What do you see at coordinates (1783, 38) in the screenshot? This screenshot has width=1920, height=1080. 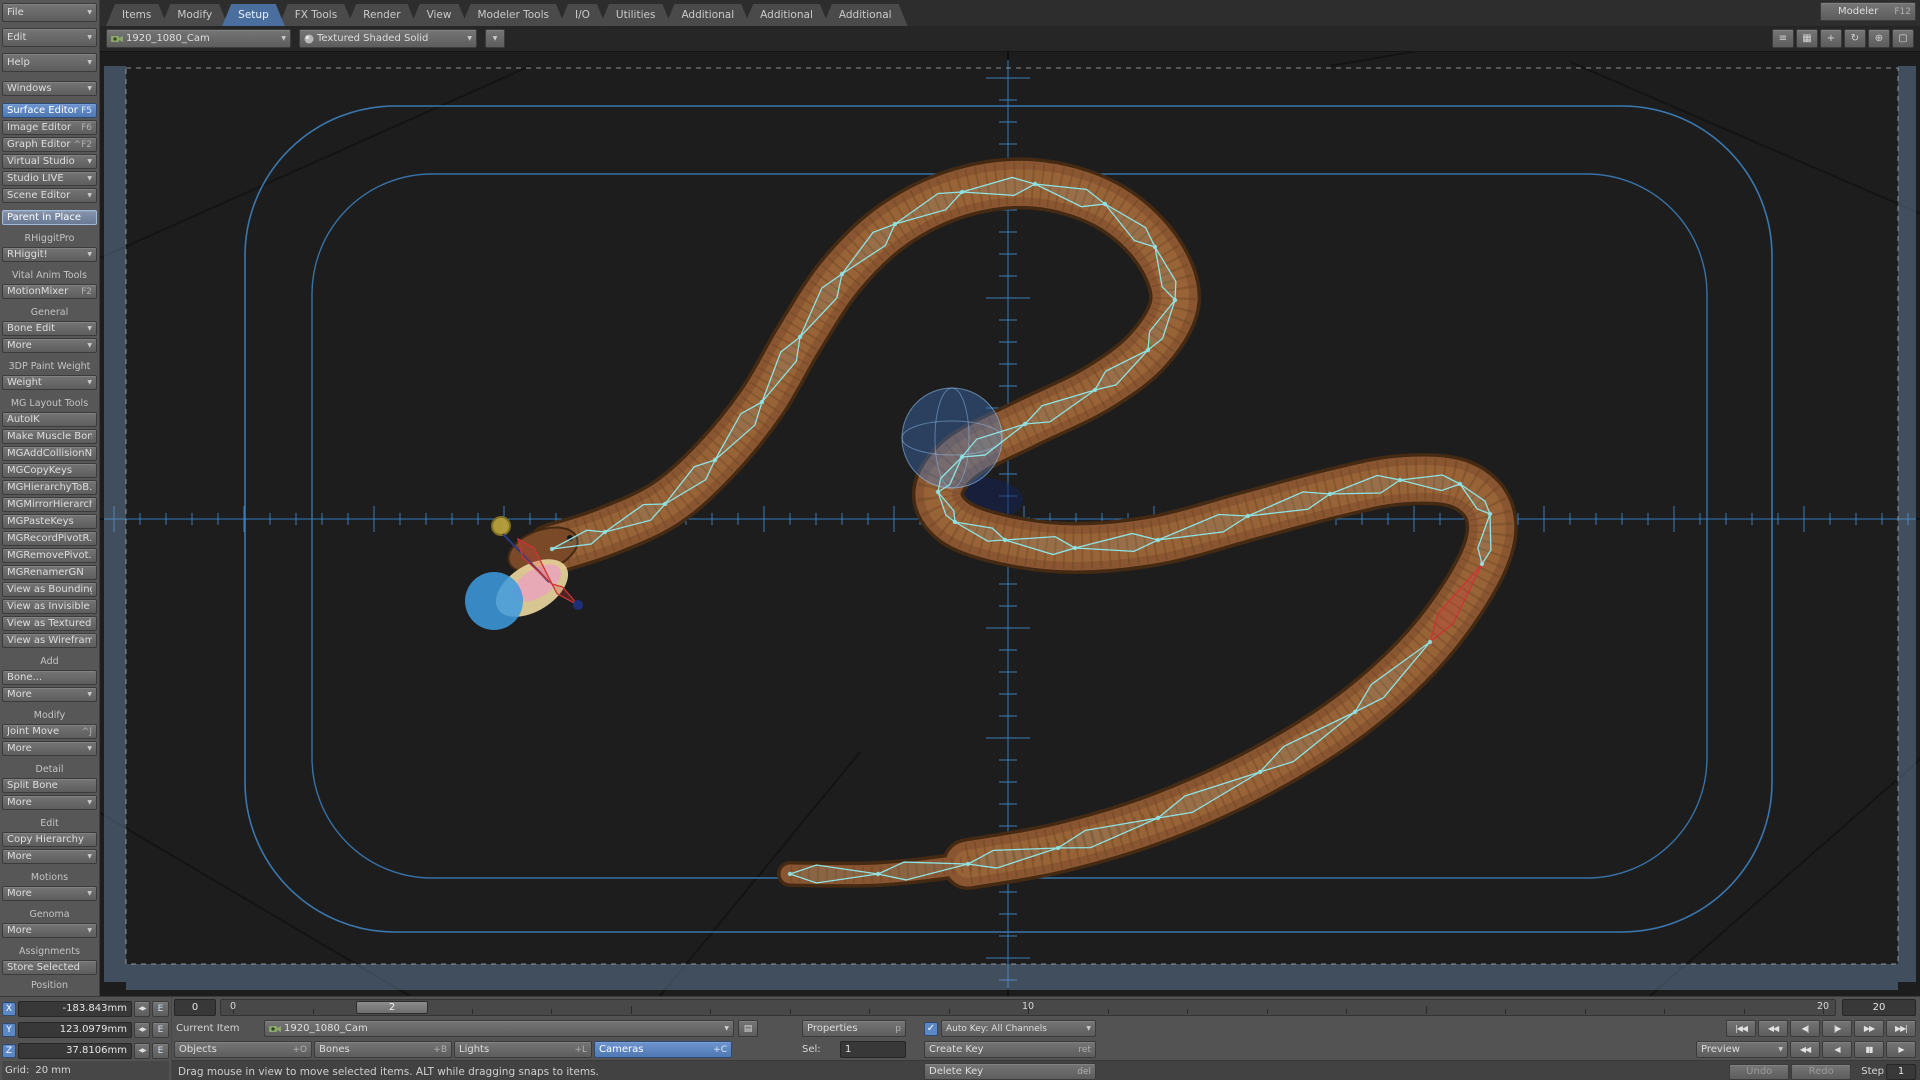 I see `menu-button: ≡` at bounding box center [1783, 38].